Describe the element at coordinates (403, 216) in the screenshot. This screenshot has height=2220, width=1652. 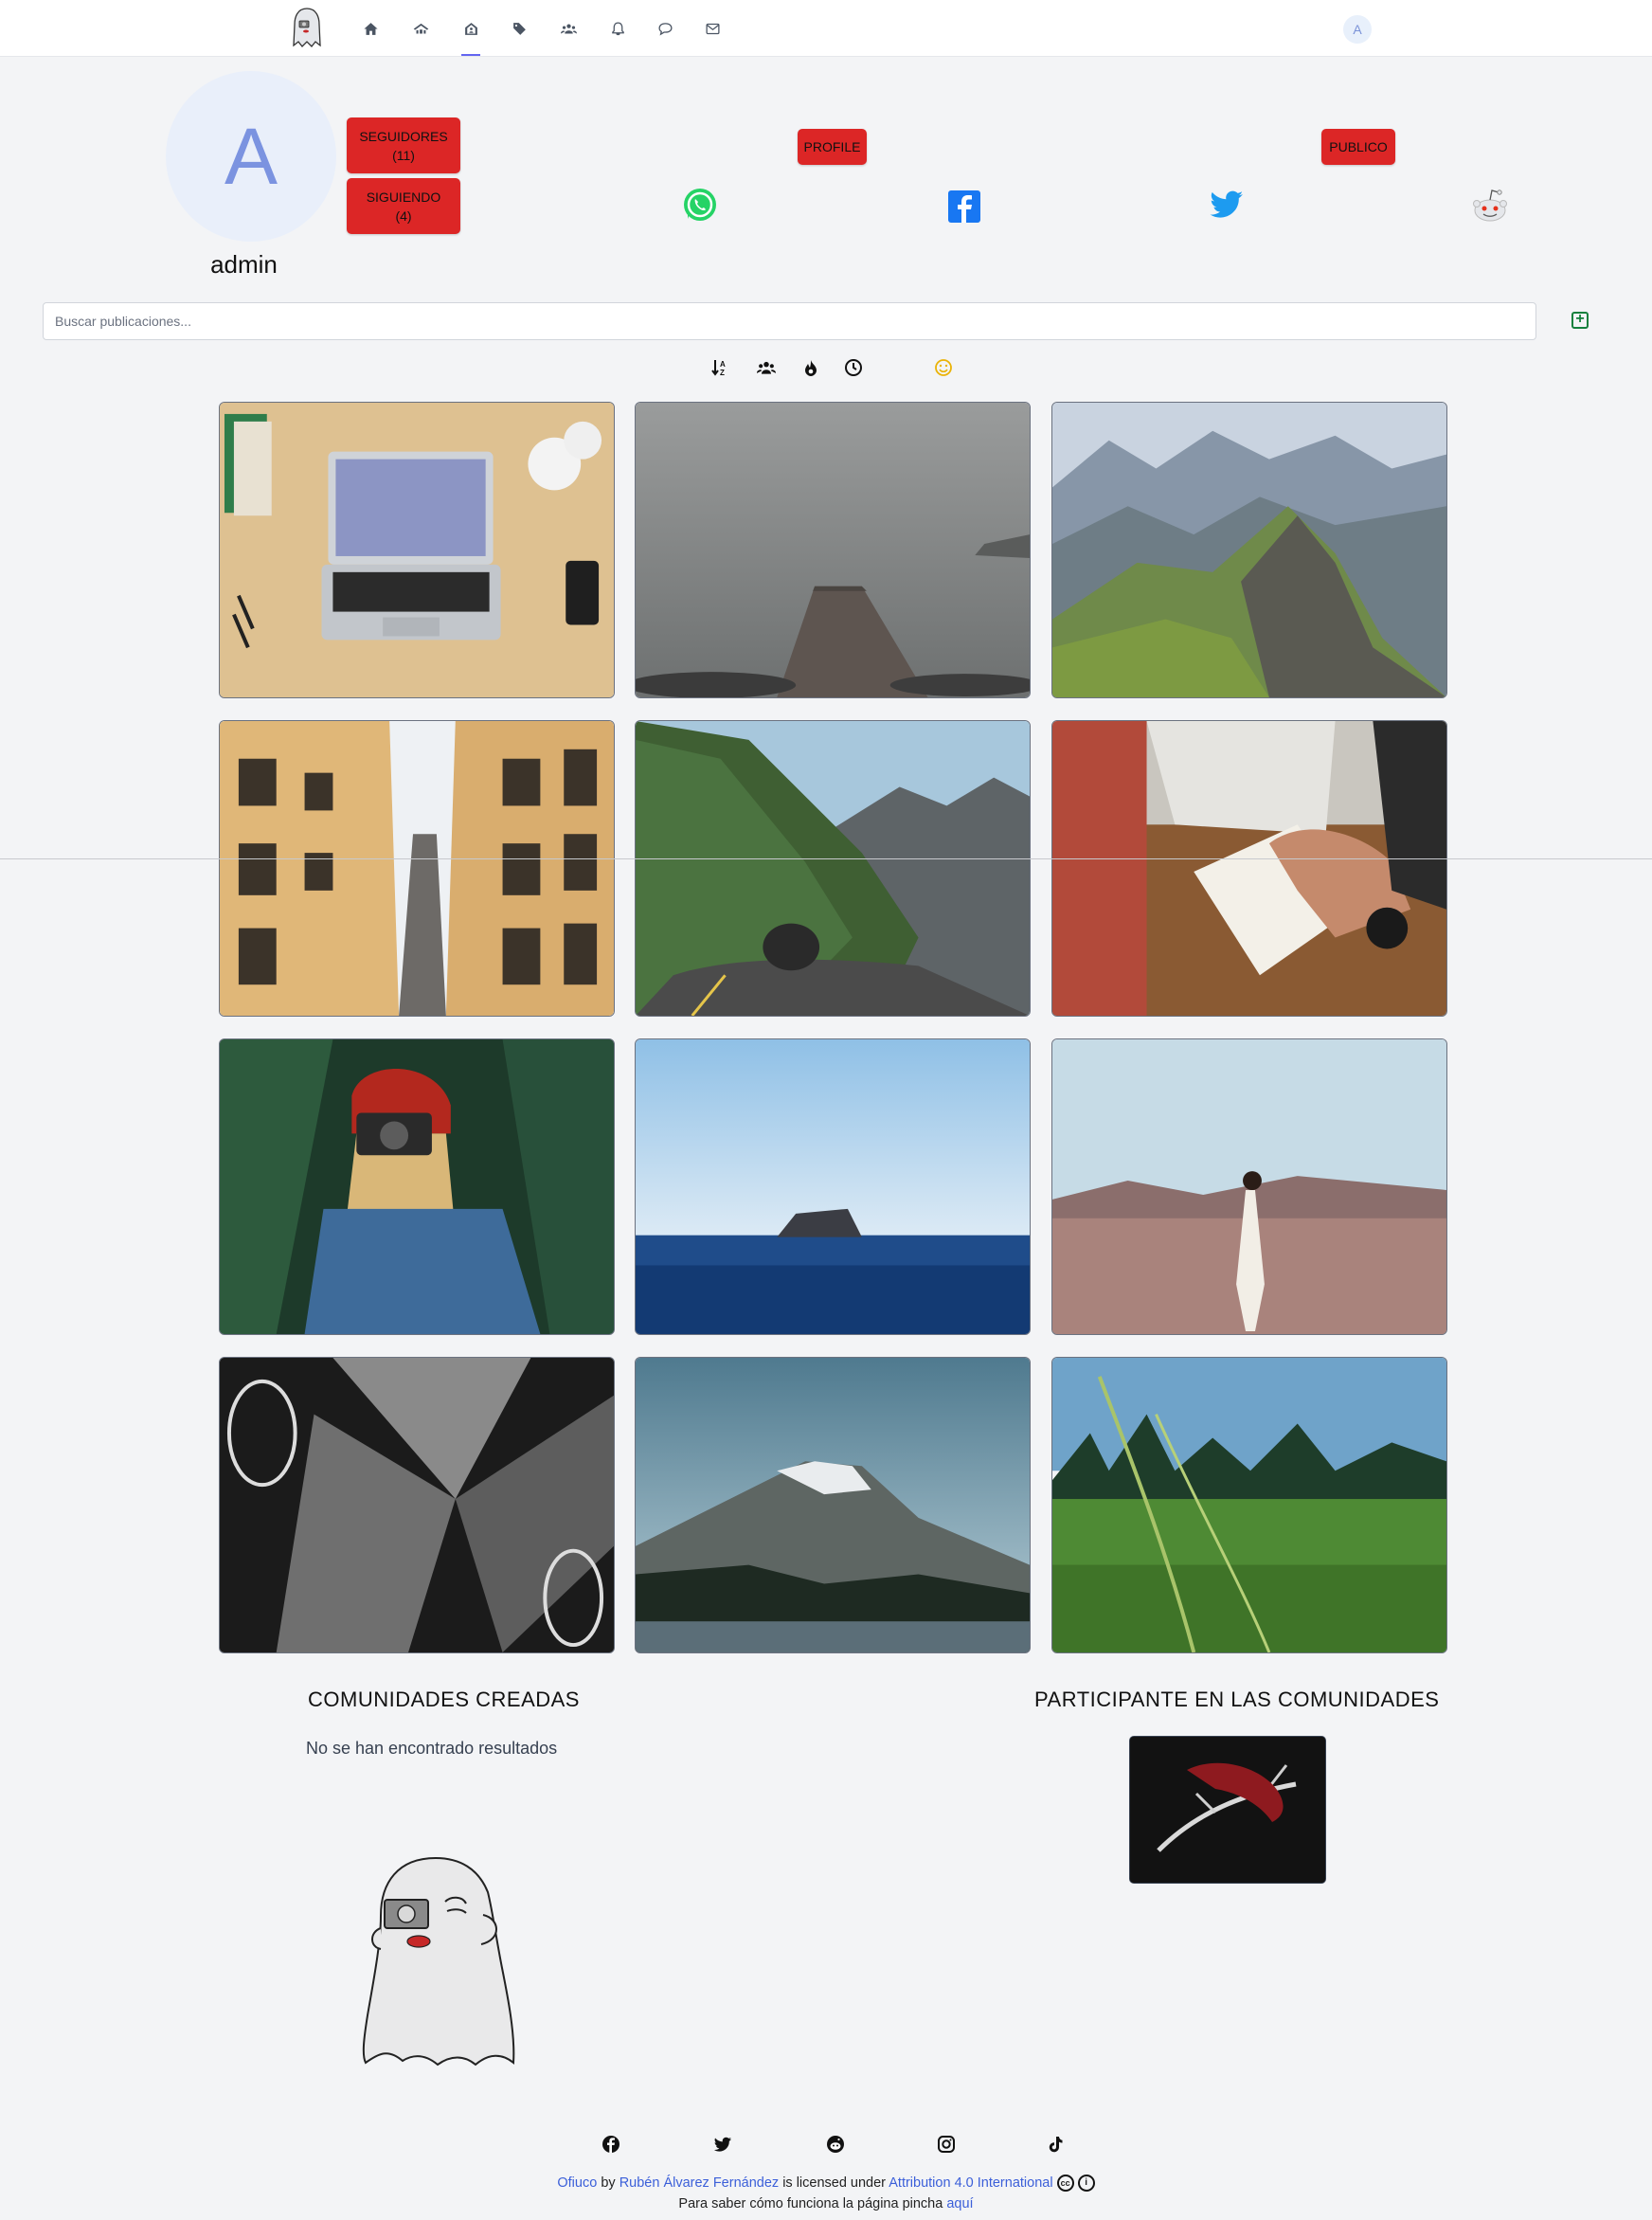
I see `following-count: (4)` at that location.